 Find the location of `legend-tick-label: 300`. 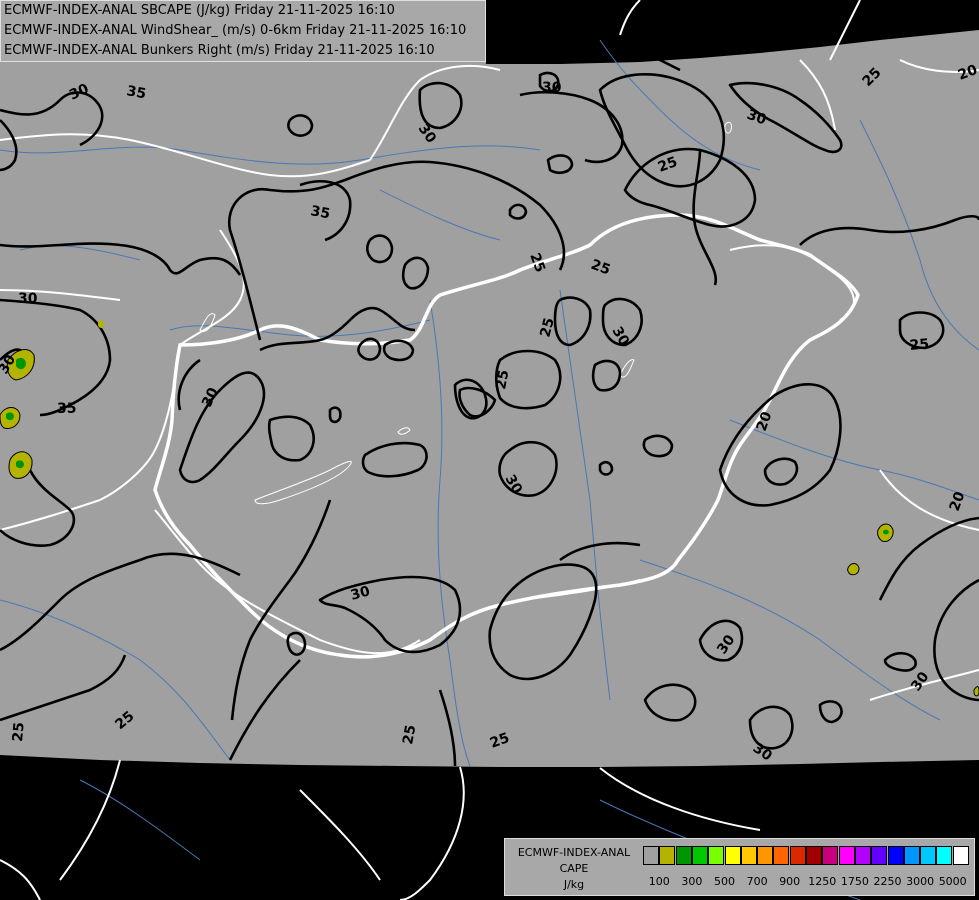

legend-tick-label: 300 is located at coordinates (692, 881).